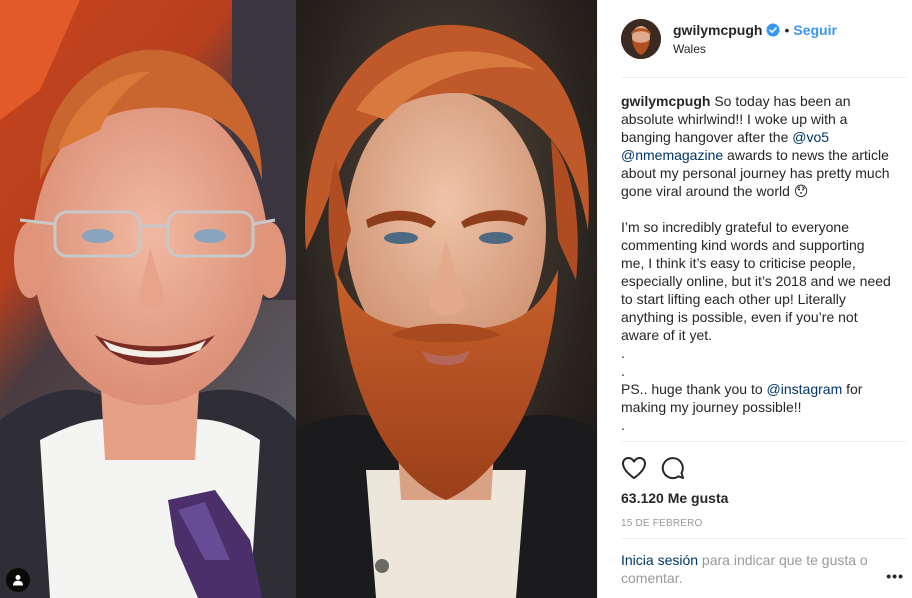 Image resolution: width=912 pixels, height=598 pixels. I want to click on caption-username: gwilymcpugh, so click(665, 101).